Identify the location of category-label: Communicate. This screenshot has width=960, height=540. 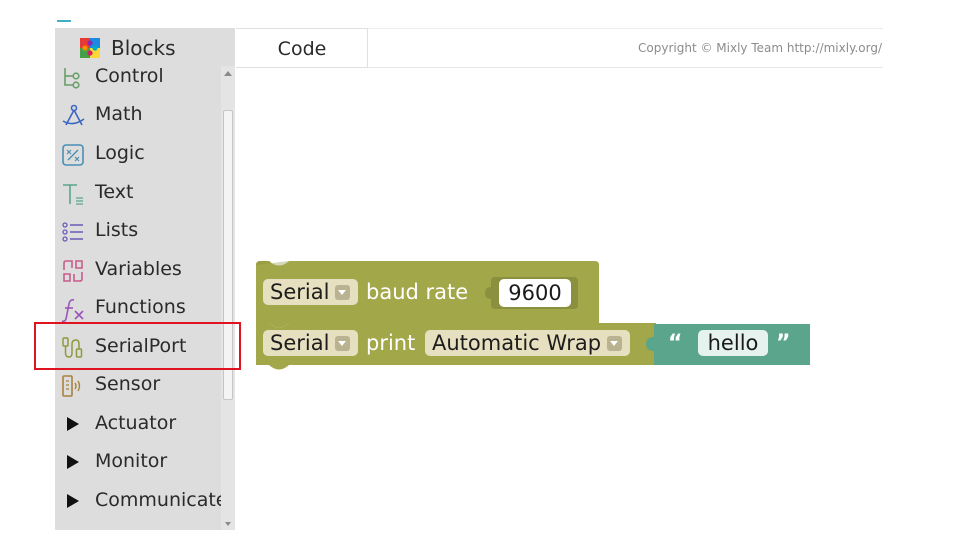
(161, 500).